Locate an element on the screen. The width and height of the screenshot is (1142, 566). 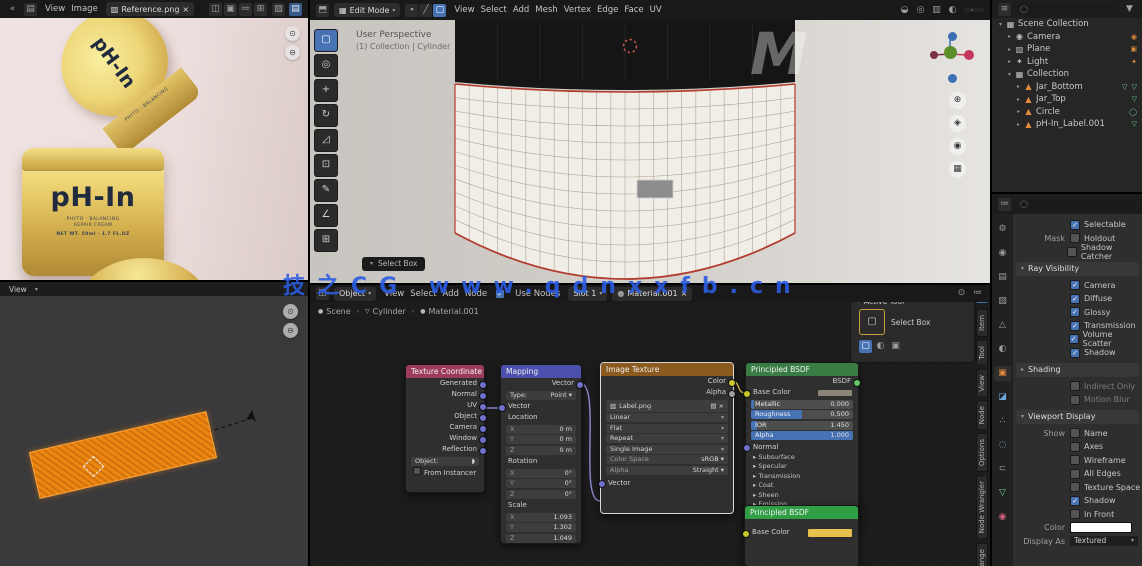
camera-view-button: ◉ is located at coordinates (957, 146).